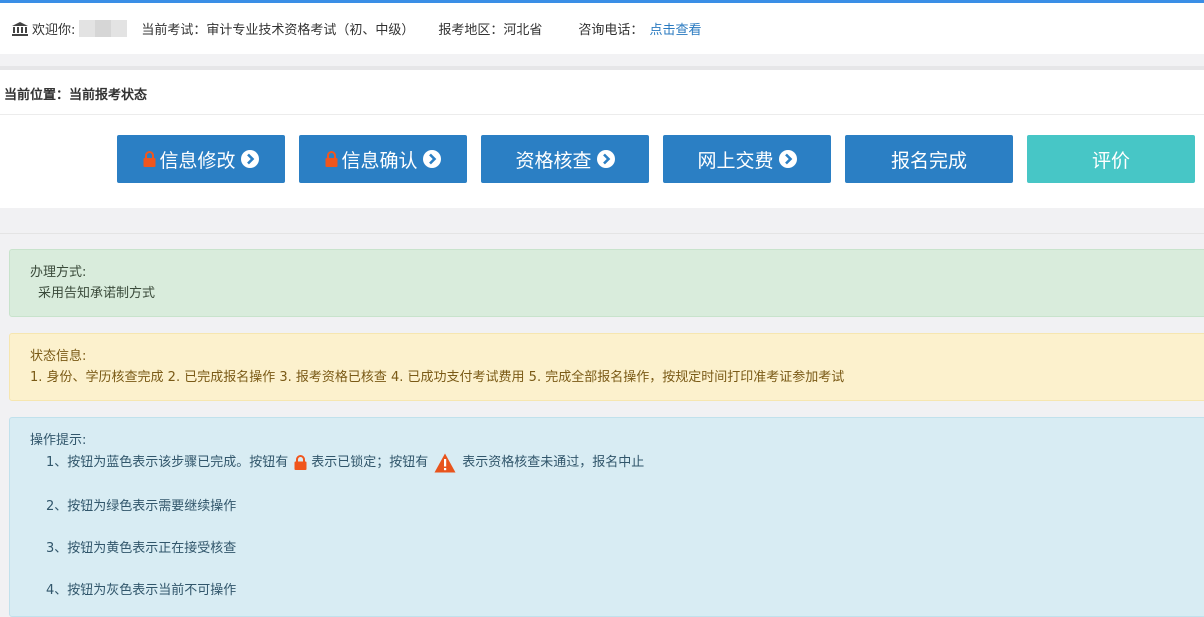 Image resolution: width=1204 pixels, height=617 pixels. What do you see at coordinates (735, 160) in the screenshot?
I see `step-label: 网上交费` at bounding box center [735, 160].